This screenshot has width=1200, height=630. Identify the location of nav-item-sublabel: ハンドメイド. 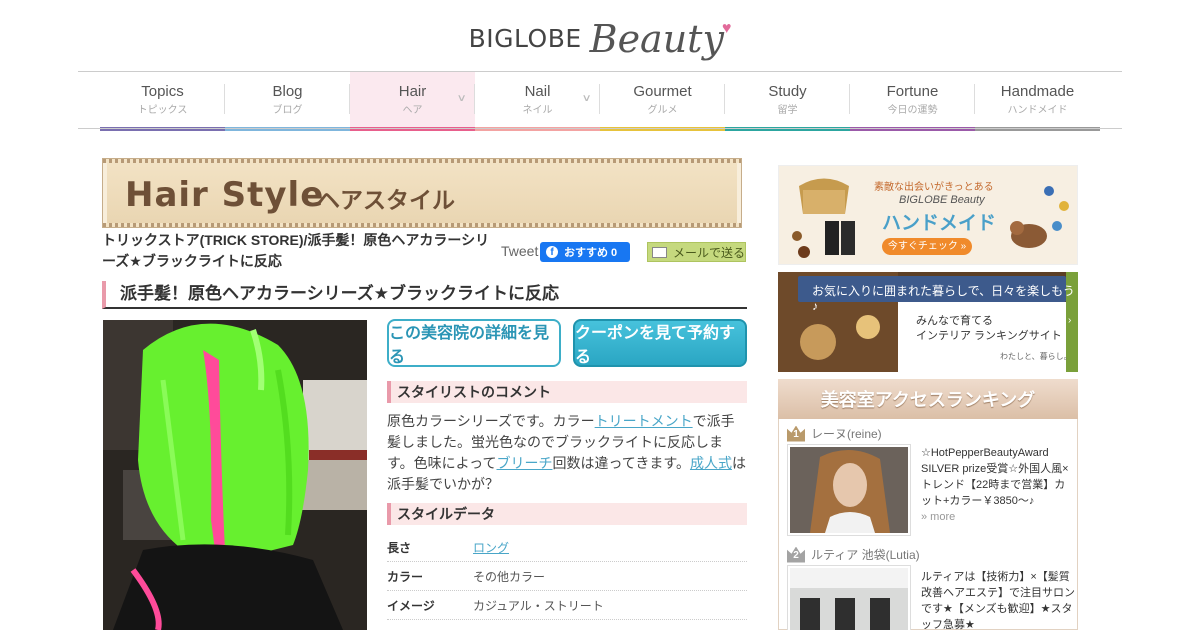
(1037, 110).